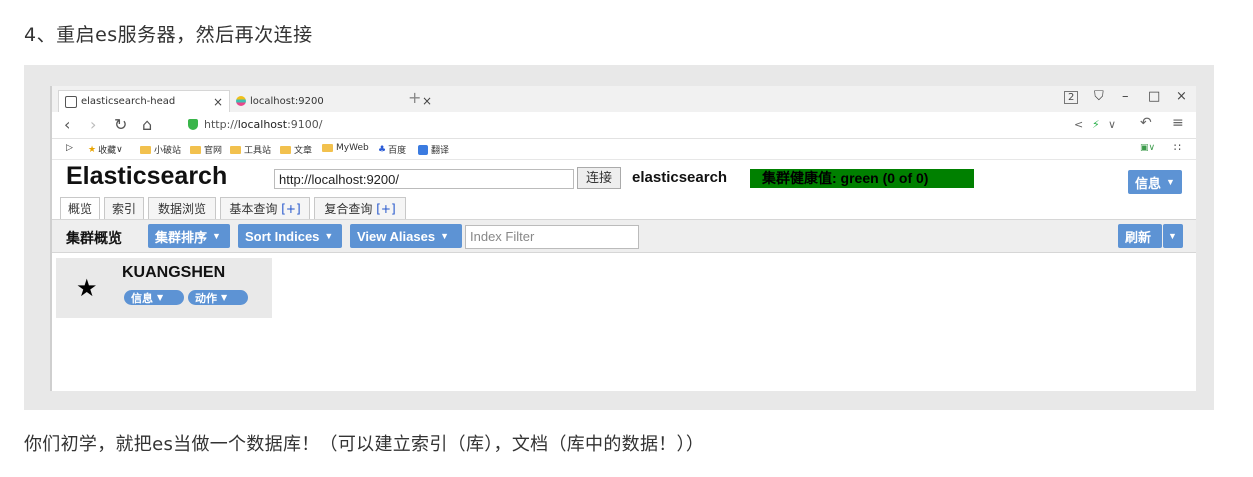  Describe the element at coordinates (87, 288) in the screenshot. I see `master-star-icon: ★` at that location.